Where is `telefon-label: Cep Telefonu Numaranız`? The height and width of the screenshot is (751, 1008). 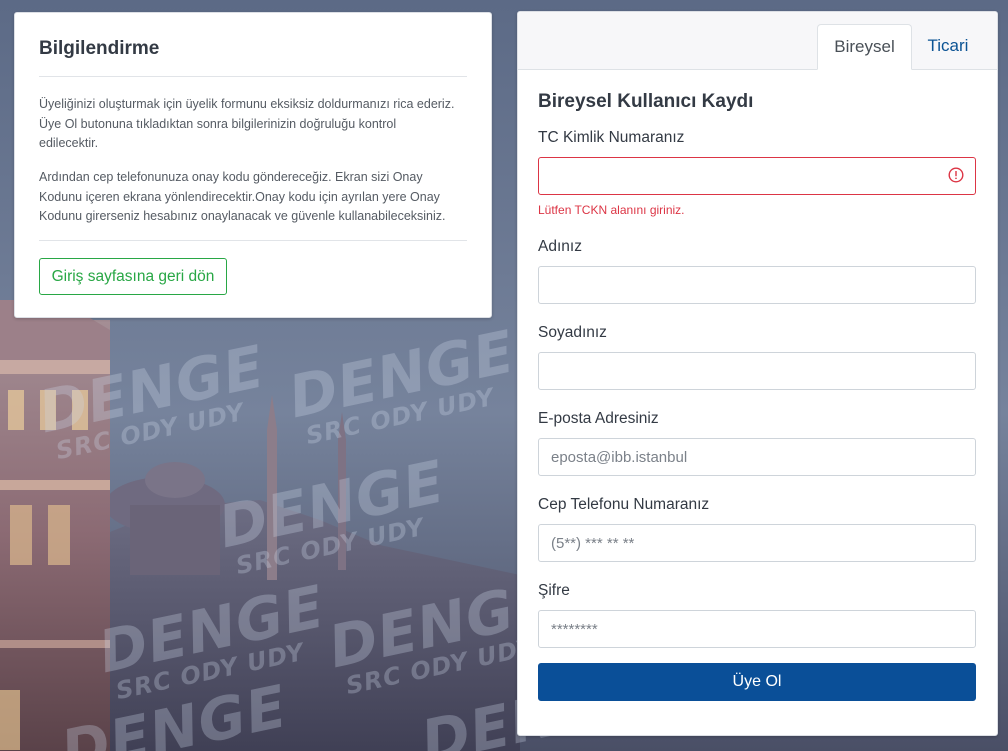 telefon-label: Cep Telefonu Numaranız is located at coordinates (624, 504).